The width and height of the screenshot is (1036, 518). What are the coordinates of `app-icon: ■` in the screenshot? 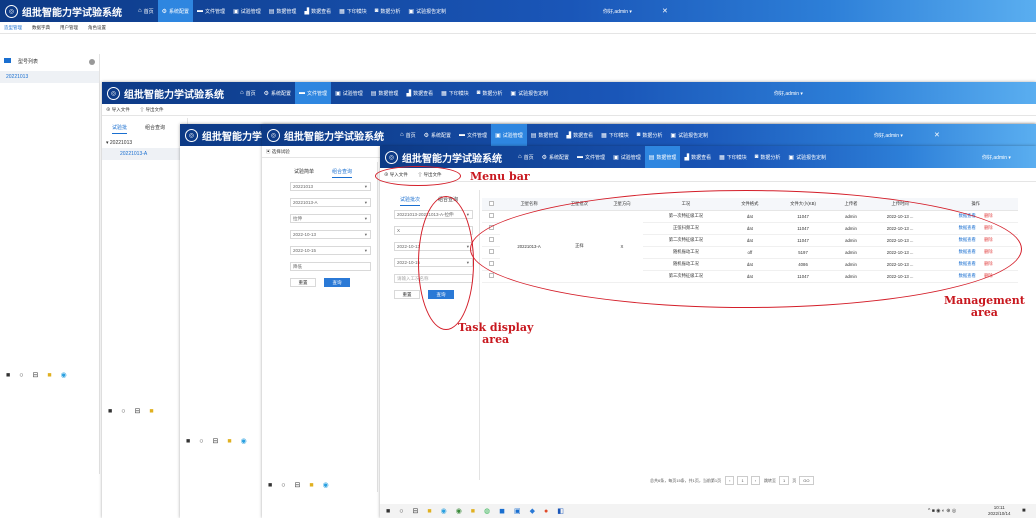 It's located at (473, 511).